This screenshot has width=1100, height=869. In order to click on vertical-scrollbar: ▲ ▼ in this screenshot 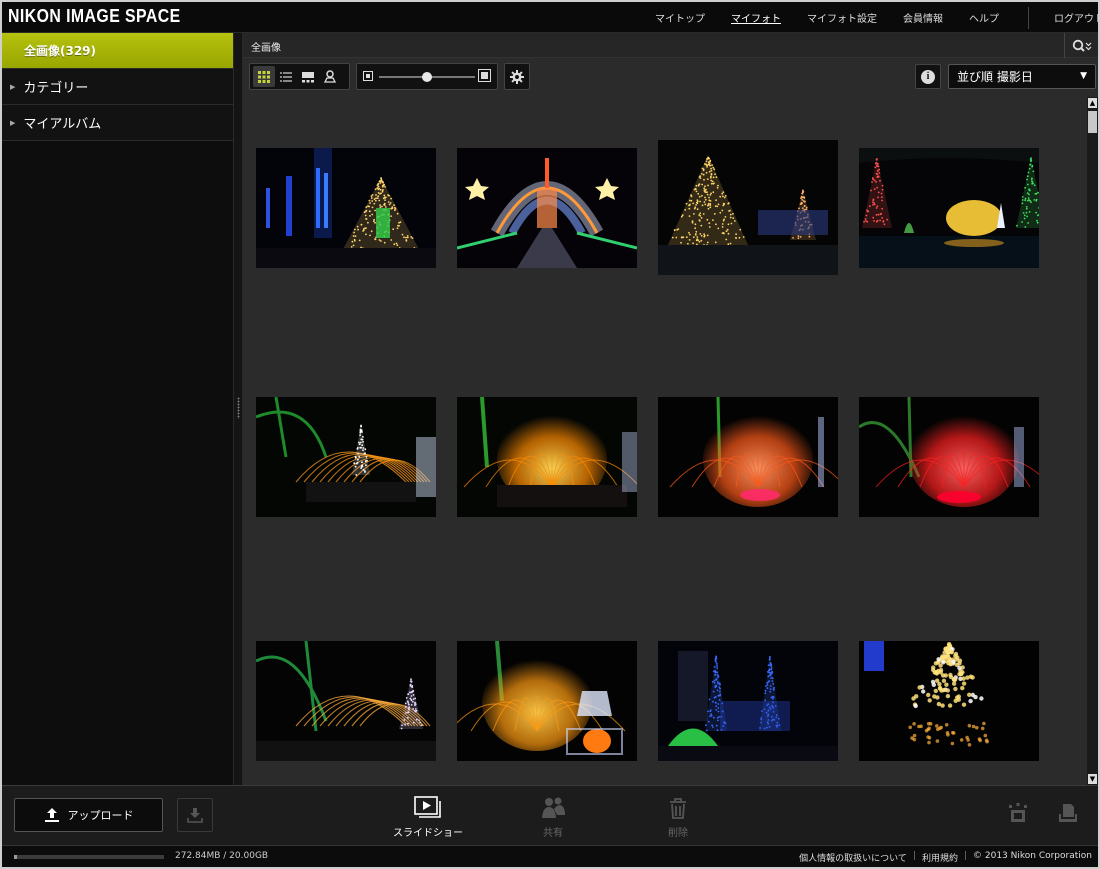, I will do `click(1092, 441)`.